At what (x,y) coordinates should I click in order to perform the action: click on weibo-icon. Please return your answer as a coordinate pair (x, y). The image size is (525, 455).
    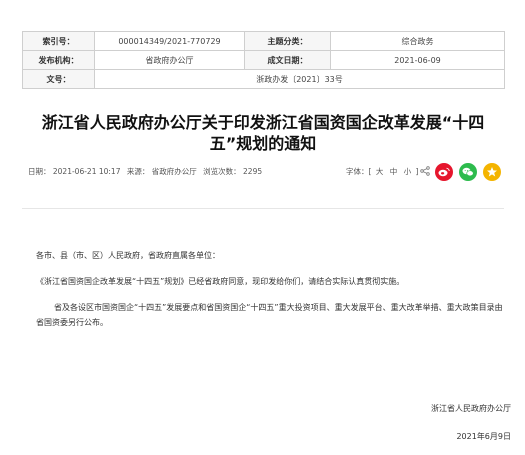
    Looking at the image, I should click on (444, 172).